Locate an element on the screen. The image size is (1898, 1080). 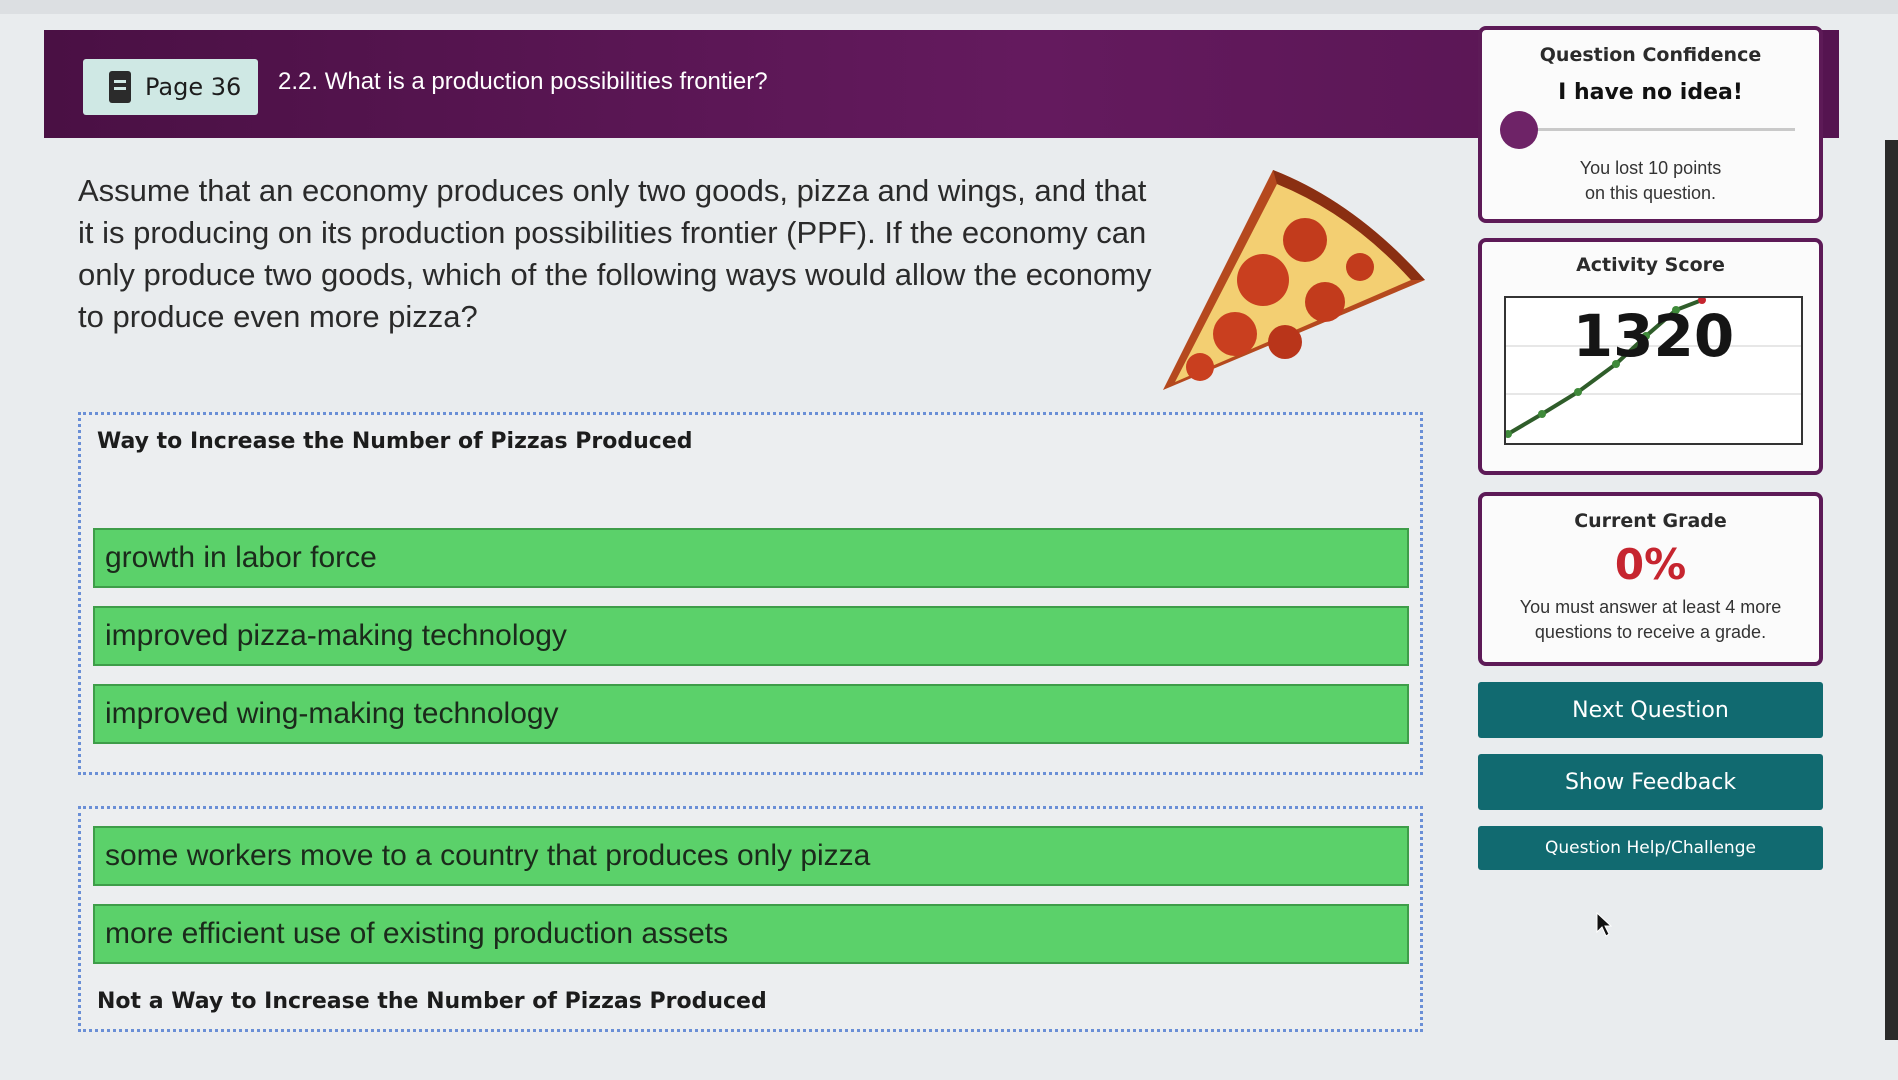
confidence-note-line2: on this question. is located at coordinates (1650, 193).